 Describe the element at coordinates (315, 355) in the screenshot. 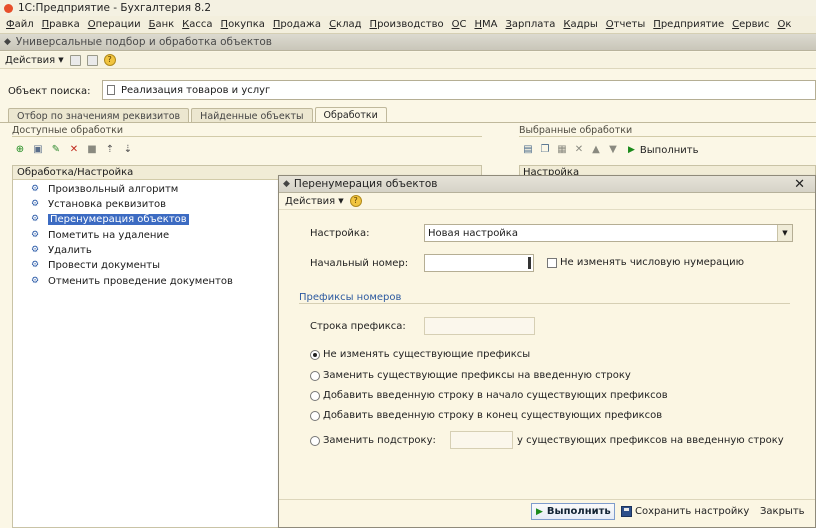

I see `radio-keep-prefixes` at that location.